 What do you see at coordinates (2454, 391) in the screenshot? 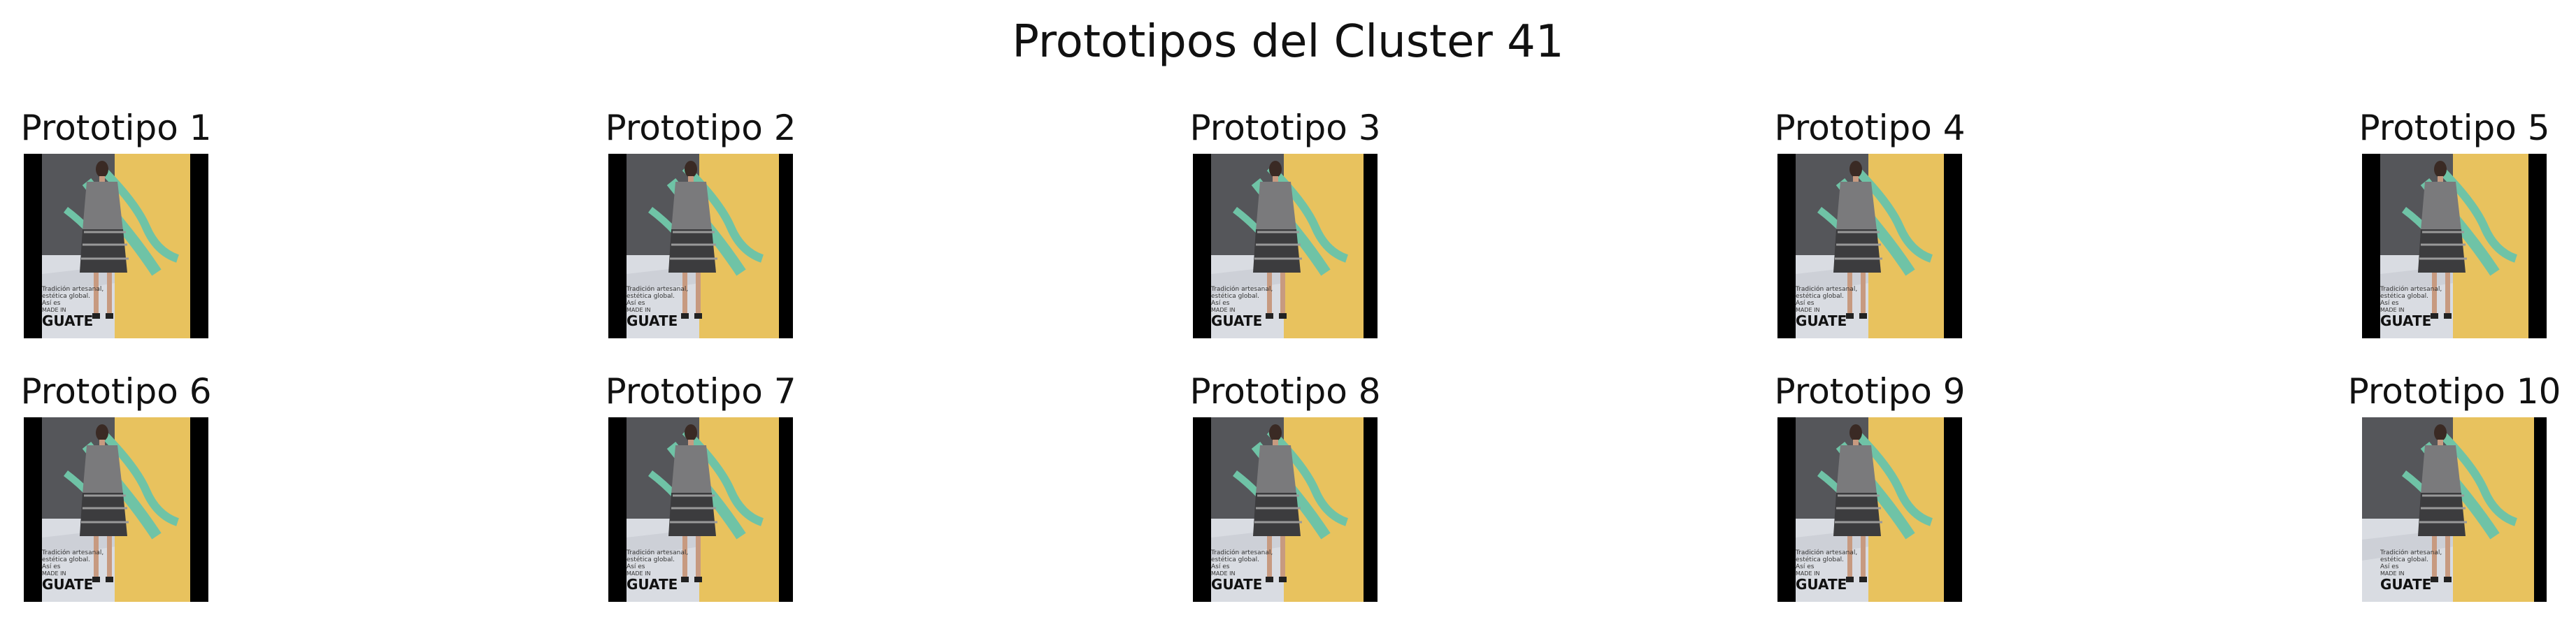
I see `prototype-label: Prototipo 10` at bounding box center [2454, 391].